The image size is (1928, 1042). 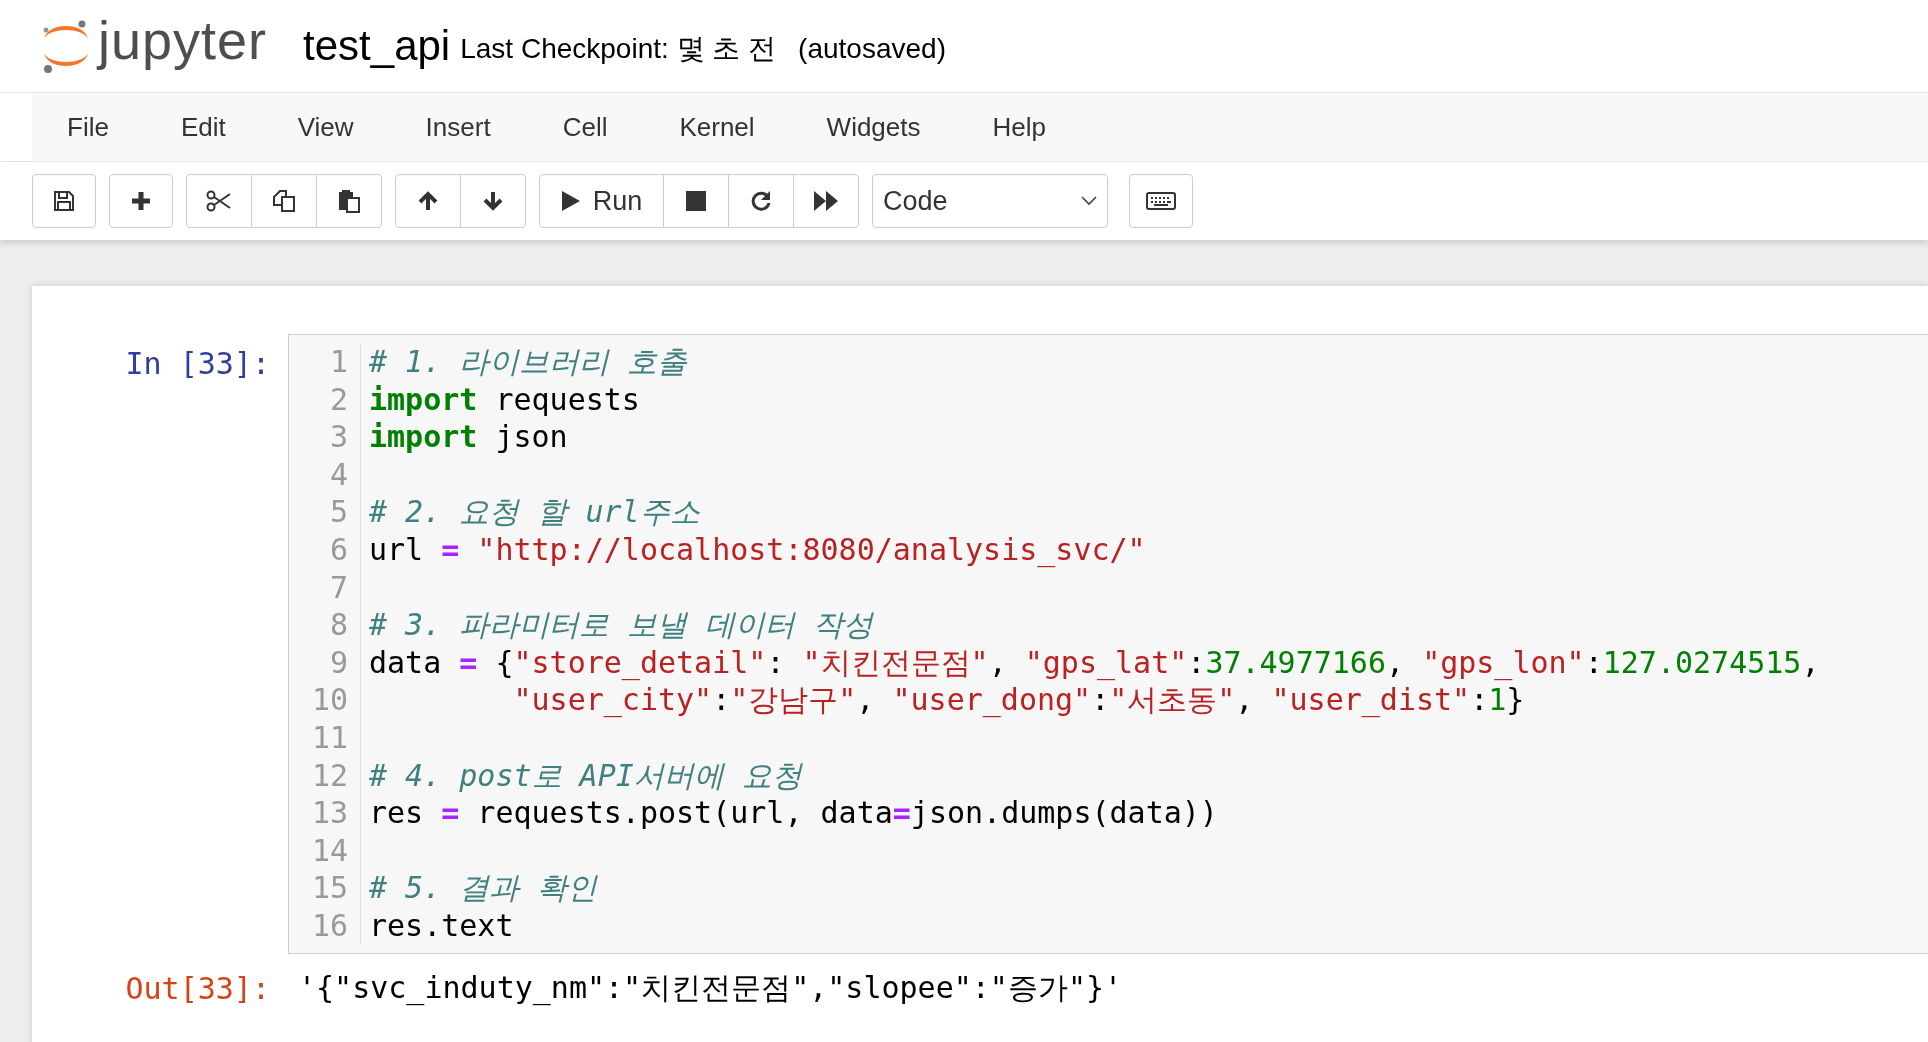 I want to click on code-line: res = requests.post(url, data=json.dumps(data)), so click(x=793, y=813).